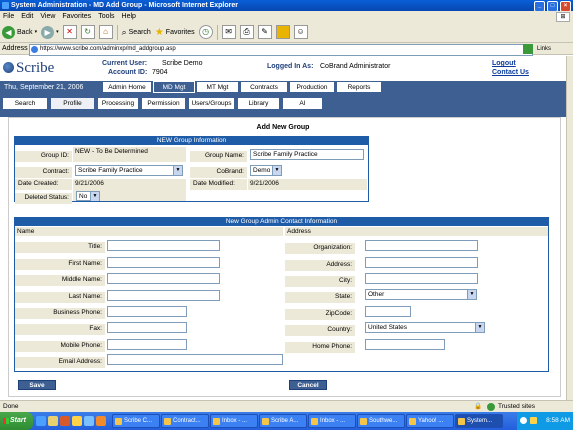 This screenshot has height=430, width=573. Describe the element at coordinates (421, 262) in the screenshot. I see `address-input` at that location.